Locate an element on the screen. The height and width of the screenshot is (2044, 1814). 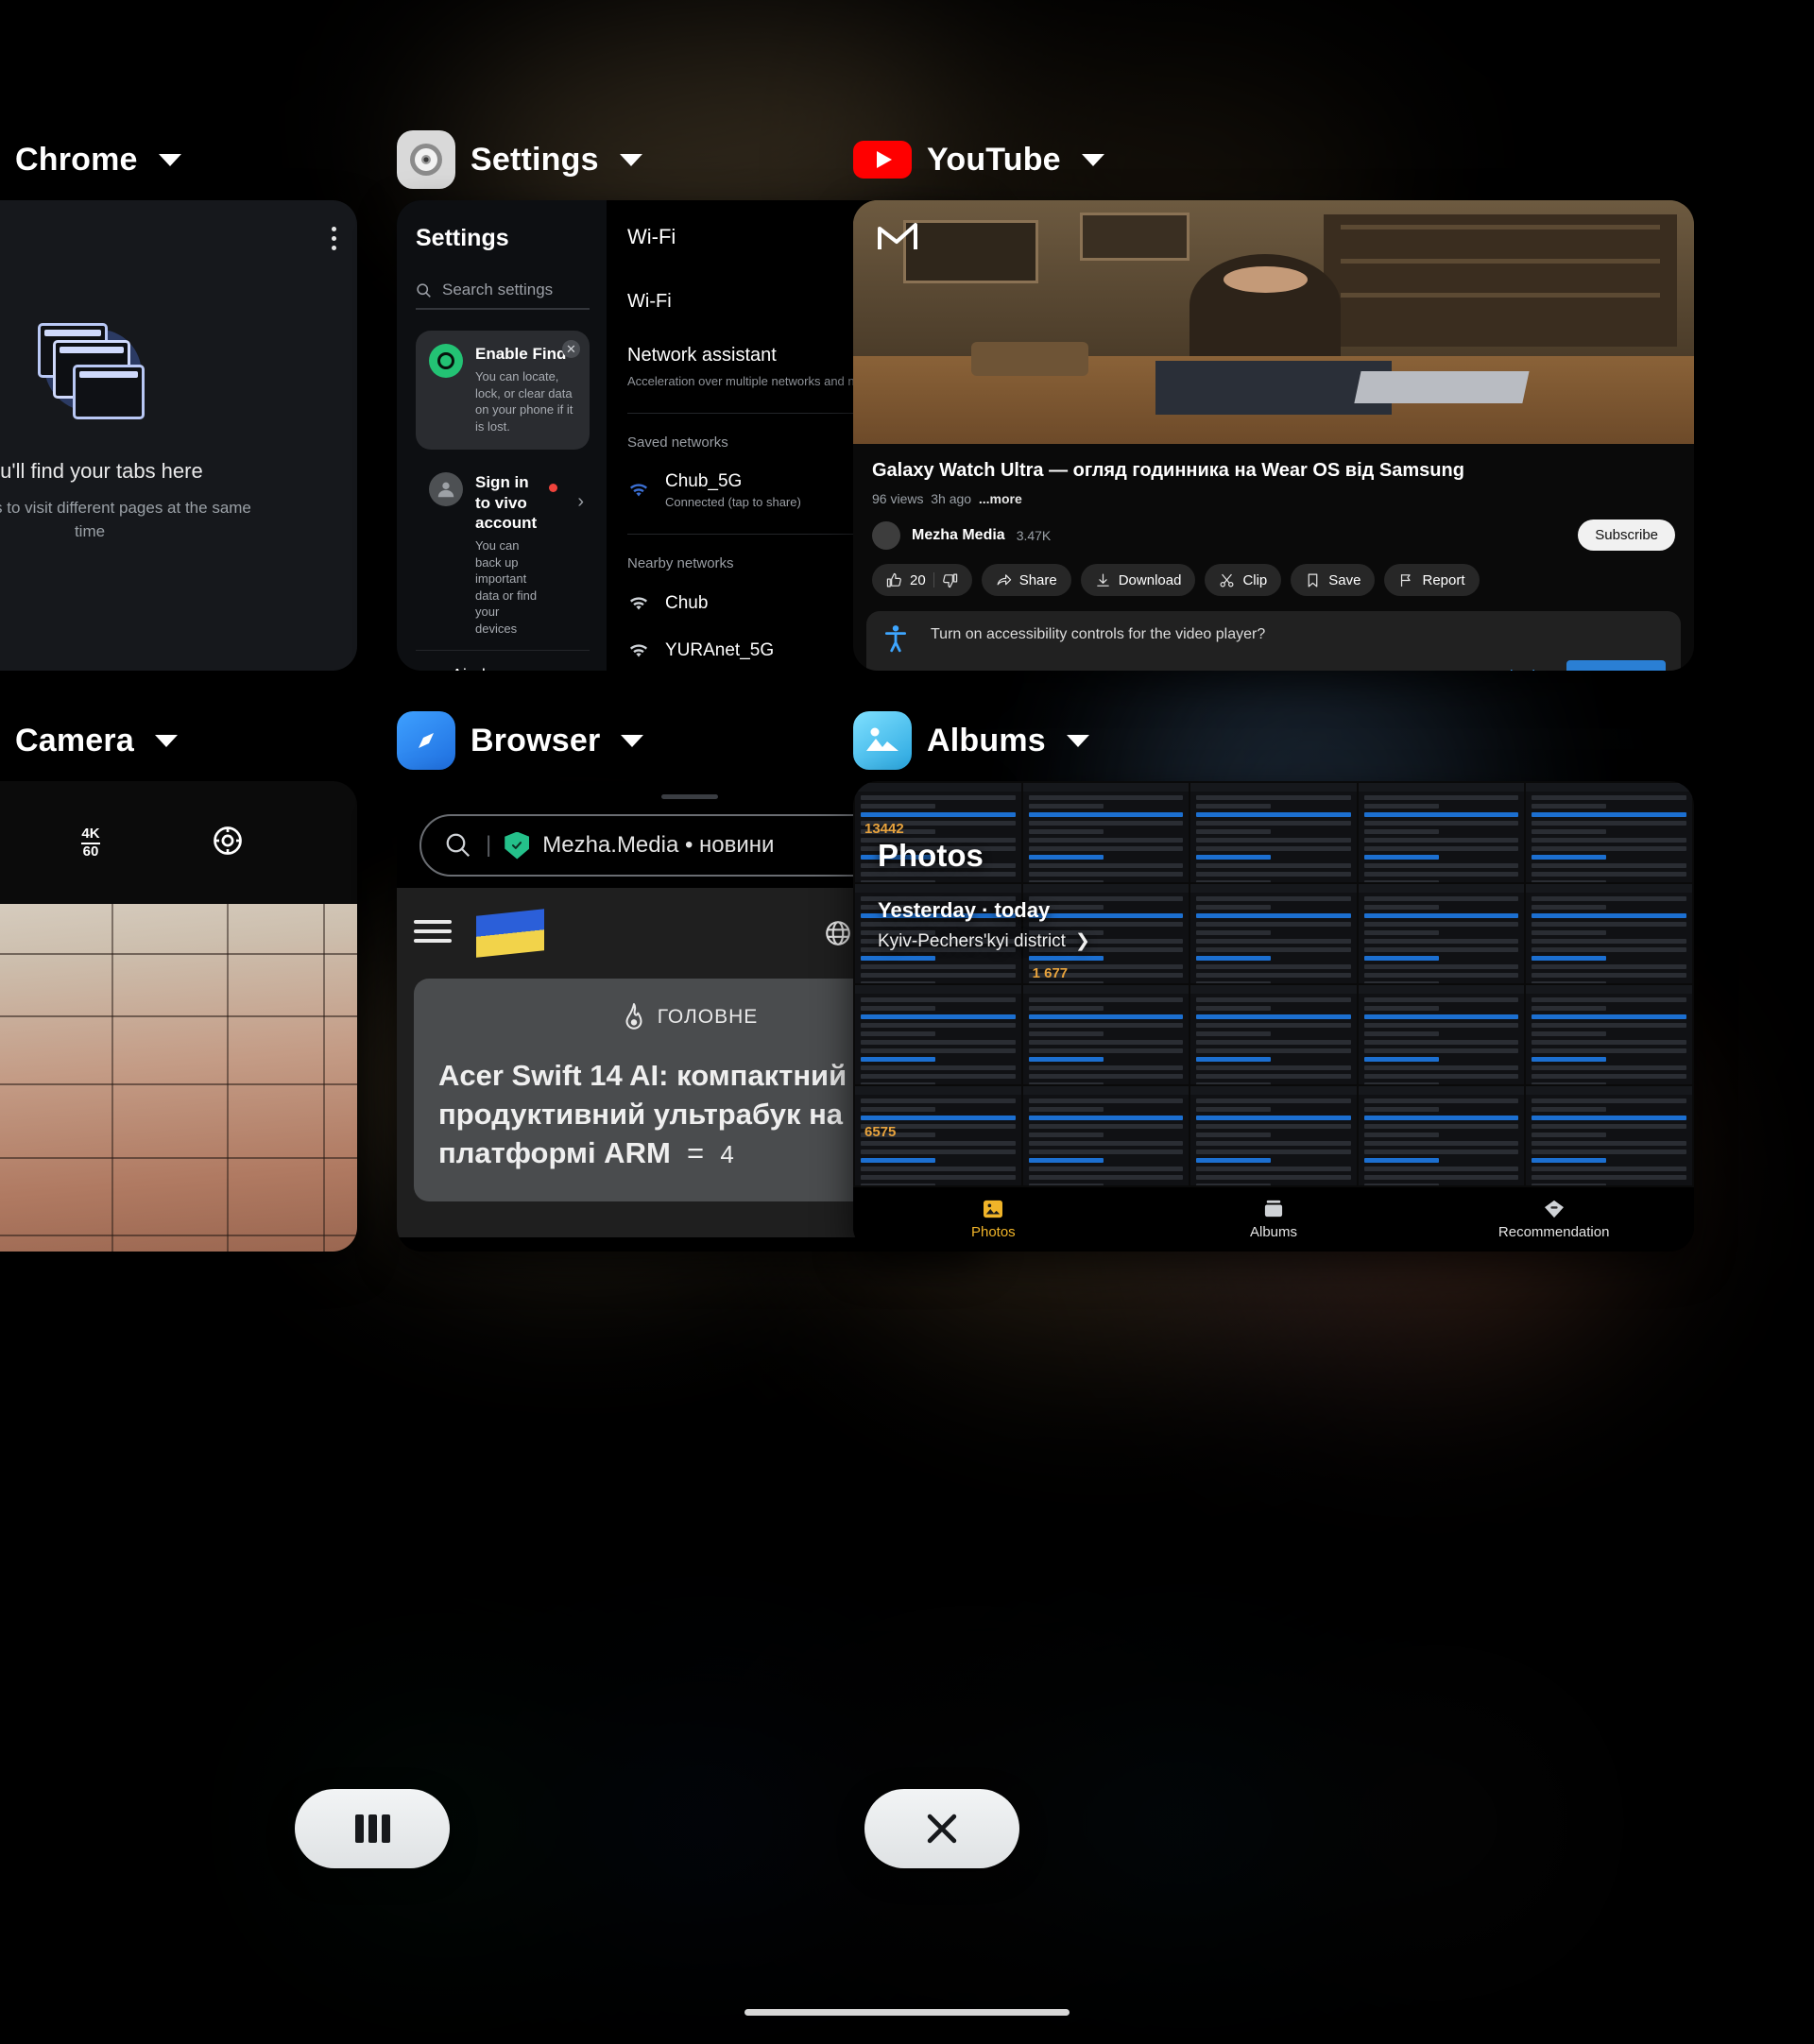
albums-icon is located at coordinates (883, 740).